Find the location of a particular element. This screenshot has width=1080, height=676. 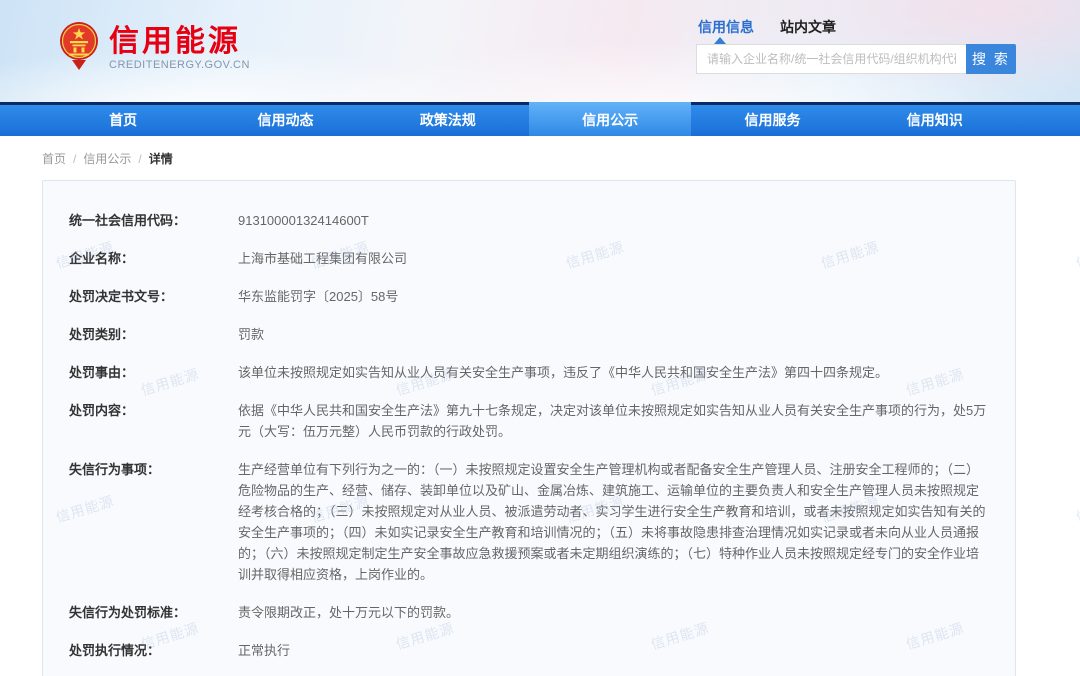

detail-value: 责令限期改正，处十万元以下的罚款。 is located at coordinates (349, 612).